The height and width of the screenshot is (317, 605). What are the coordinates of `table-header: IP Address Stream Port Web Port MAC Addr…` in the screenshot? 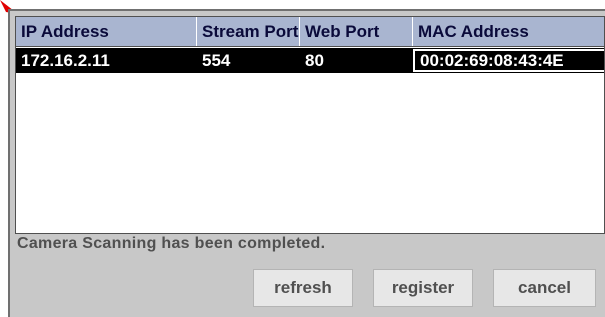 It's located at (310, 32).